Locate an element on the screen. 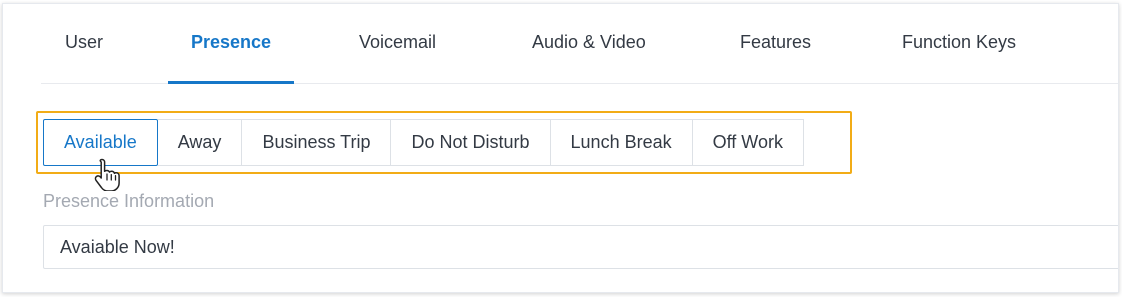  tab-voicemail: Voicemail is located at coordinates (397, 58).